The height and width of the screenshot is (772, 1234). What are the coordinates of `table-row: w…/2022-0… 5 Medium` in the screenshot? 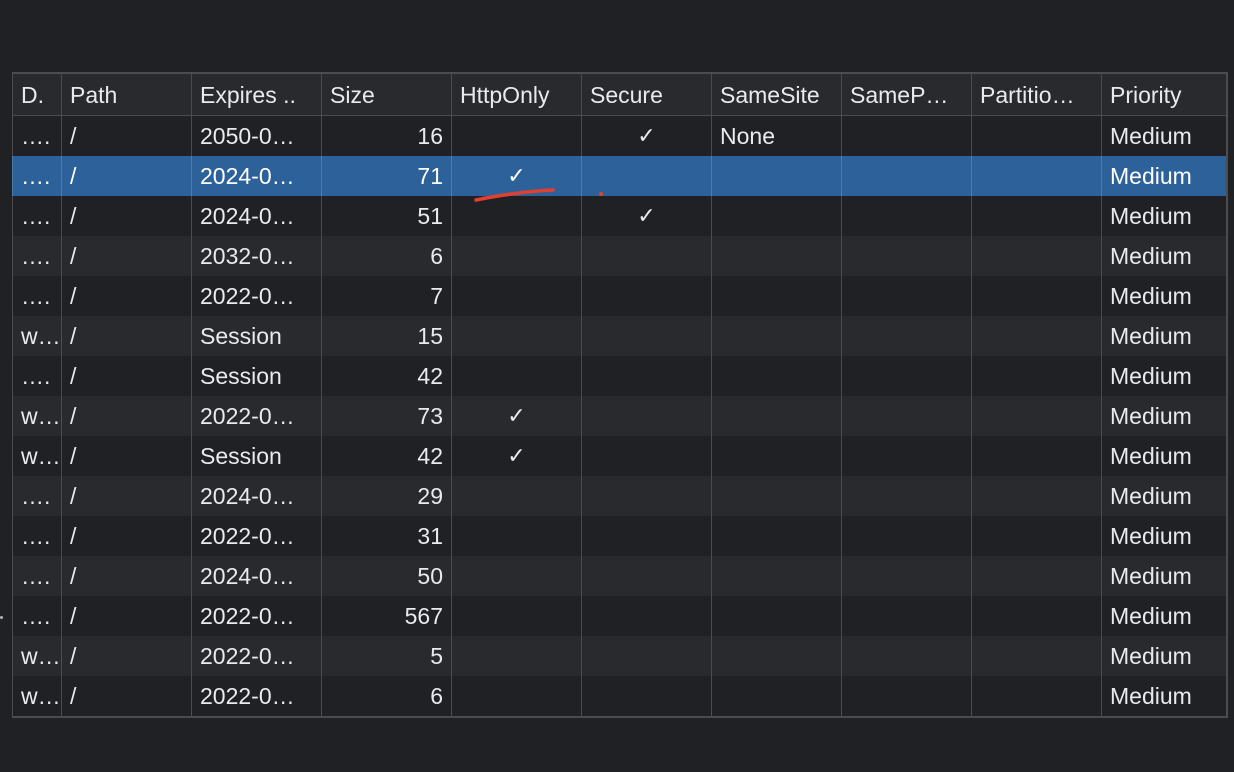 It's located at (619, 656).